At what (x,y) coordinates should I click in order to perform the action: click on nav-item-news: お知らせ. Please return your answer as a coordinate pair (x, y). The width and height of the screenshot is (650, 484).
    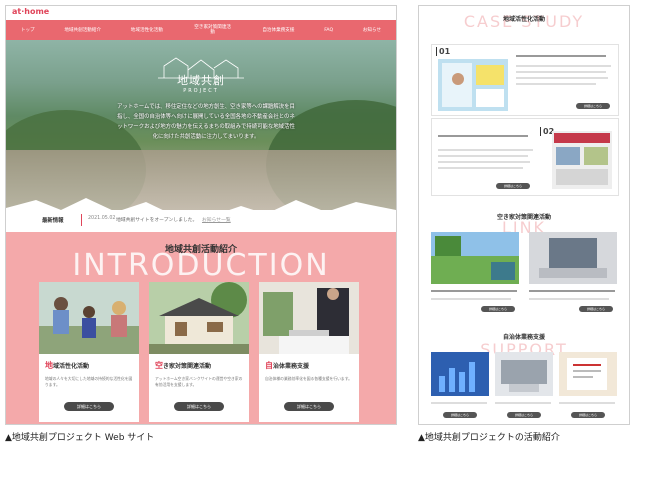
    Looking at the image, I should click on (372, 30).